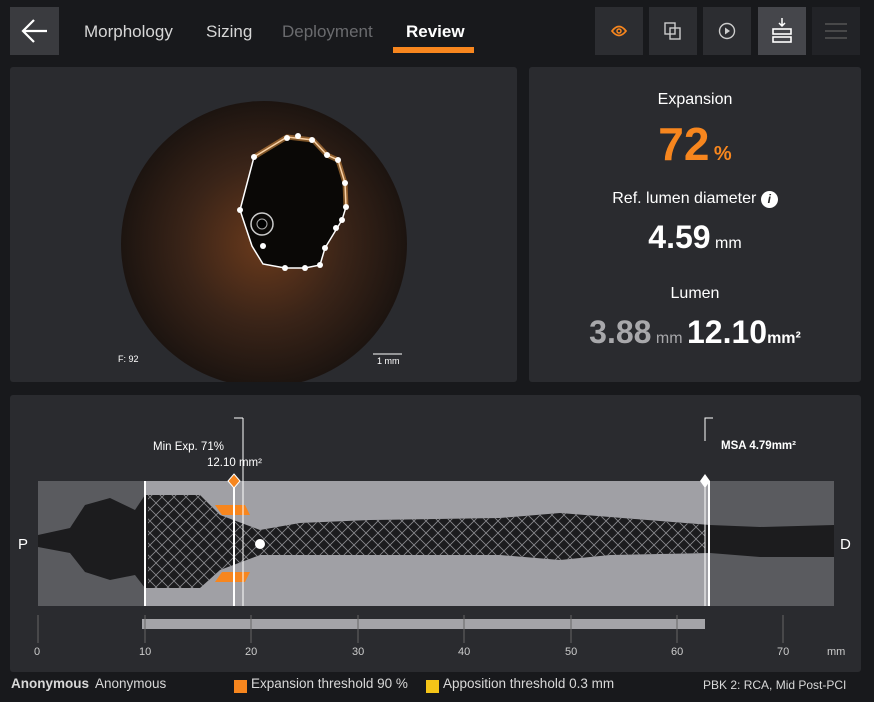  What do you see at coordinates (23, 544) in the screenshot?
I see `proximal-label: P` at bounding box center [23, 544].